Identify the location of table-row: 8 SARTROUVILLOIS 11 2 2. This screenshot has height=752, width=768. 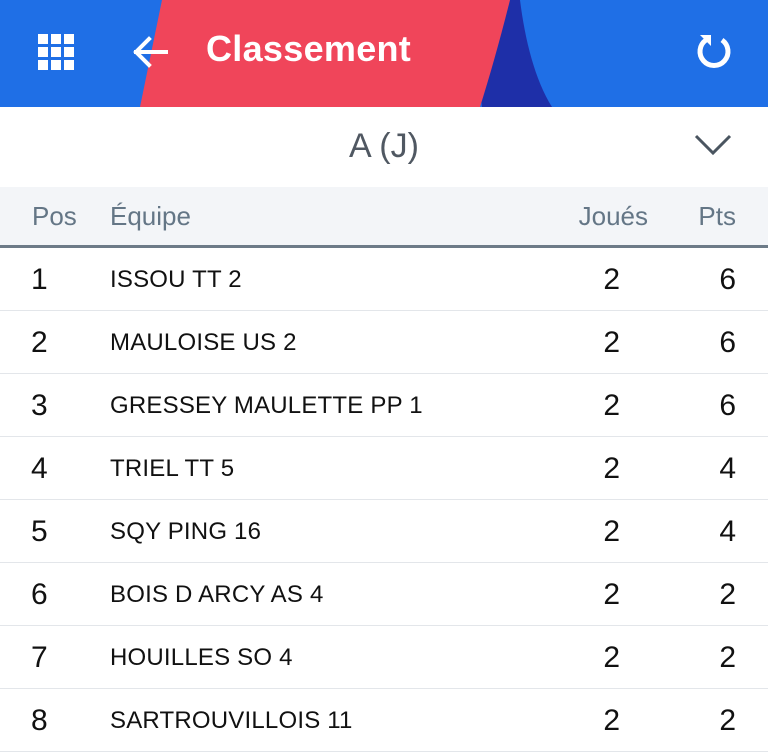
(384, 720).